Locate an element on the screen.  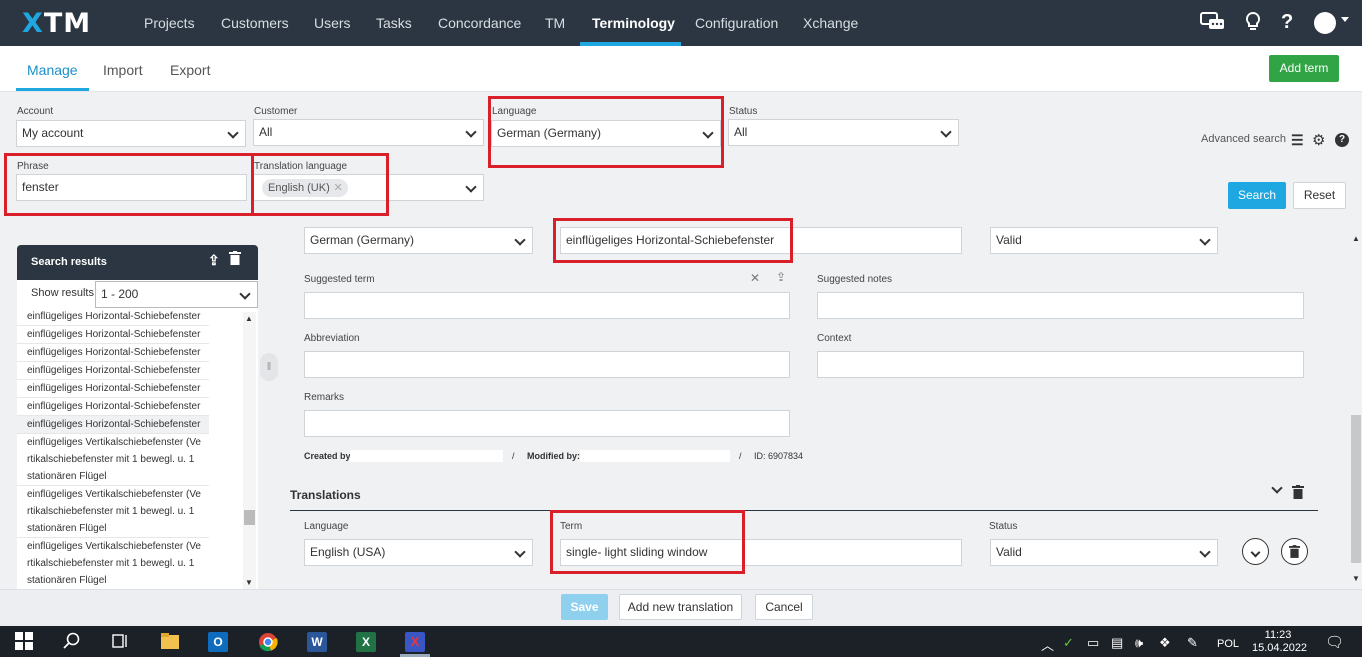
xtm-logo: XTM is located at coordinates (56, 23).